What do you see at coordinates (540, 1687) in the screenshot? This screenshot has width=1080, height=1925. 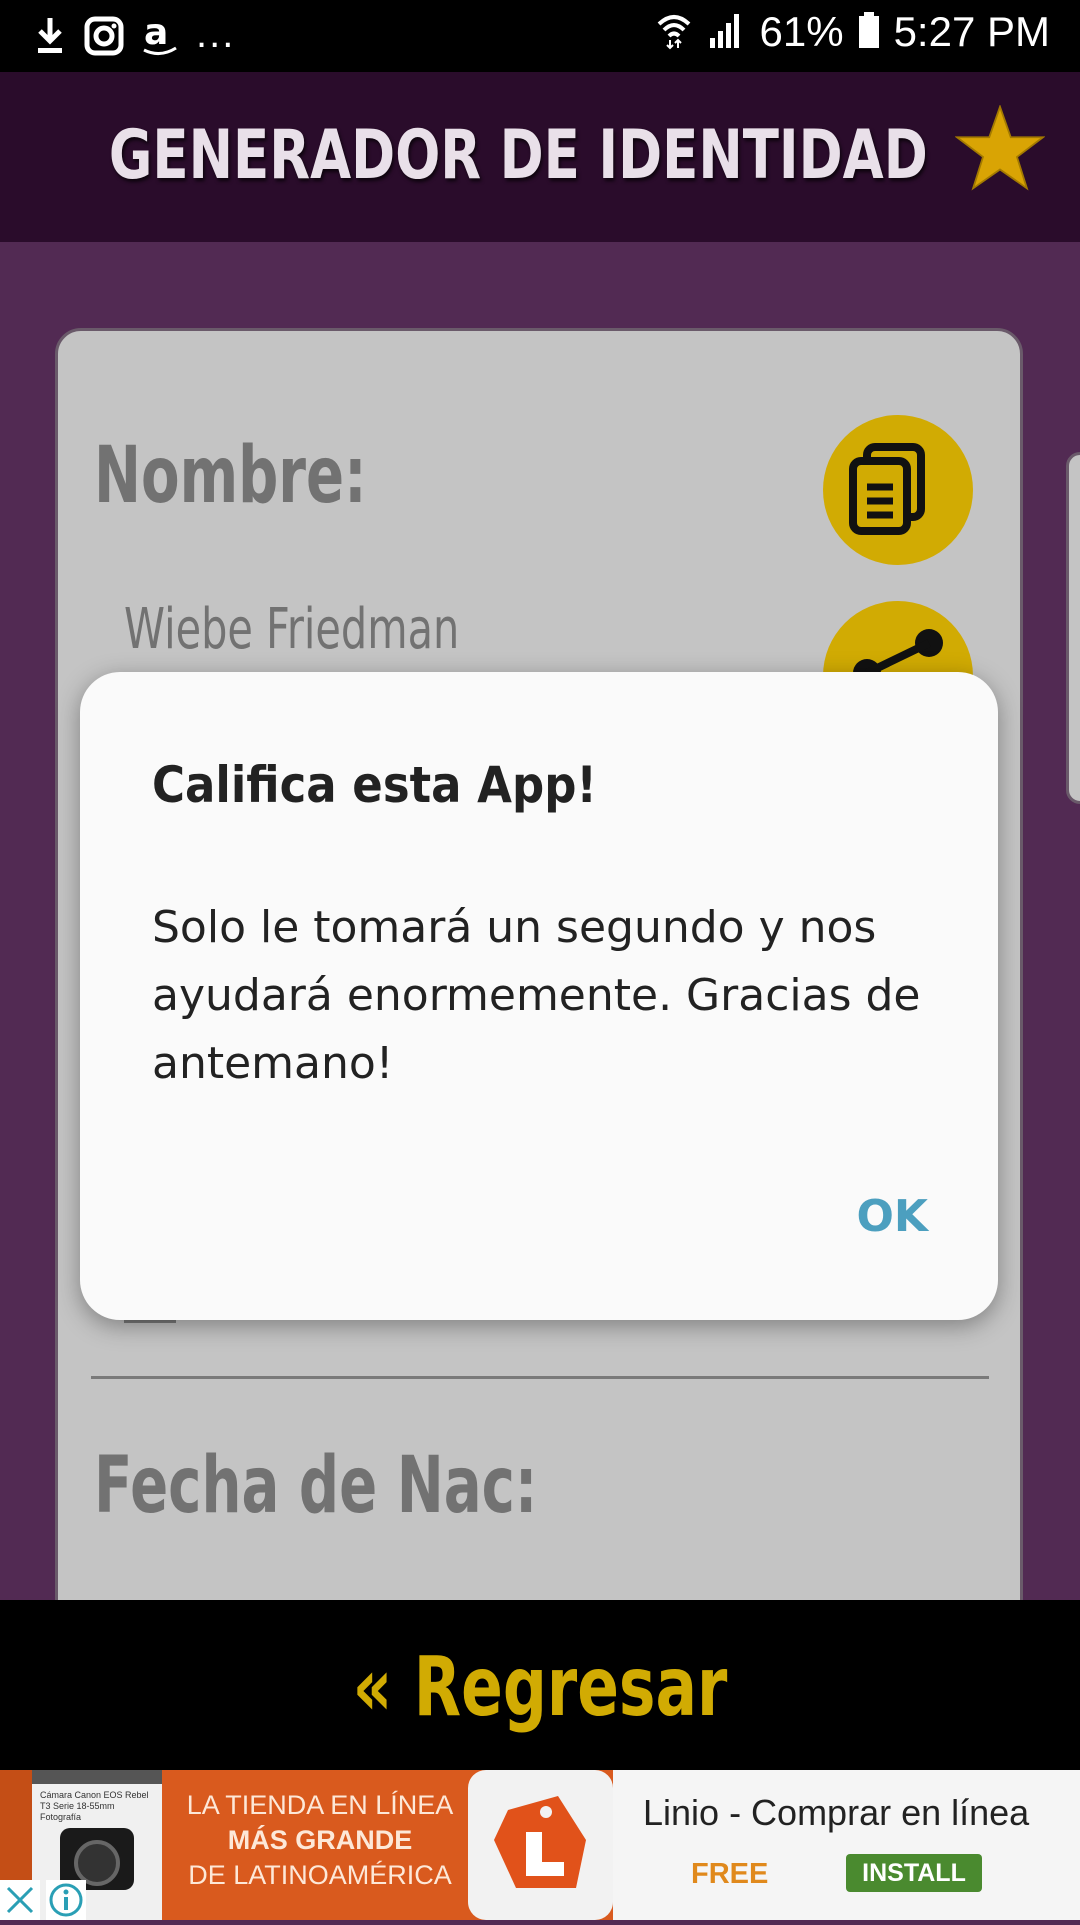 I see `back-button: « Regresar` at bounding box center [540, 1687].